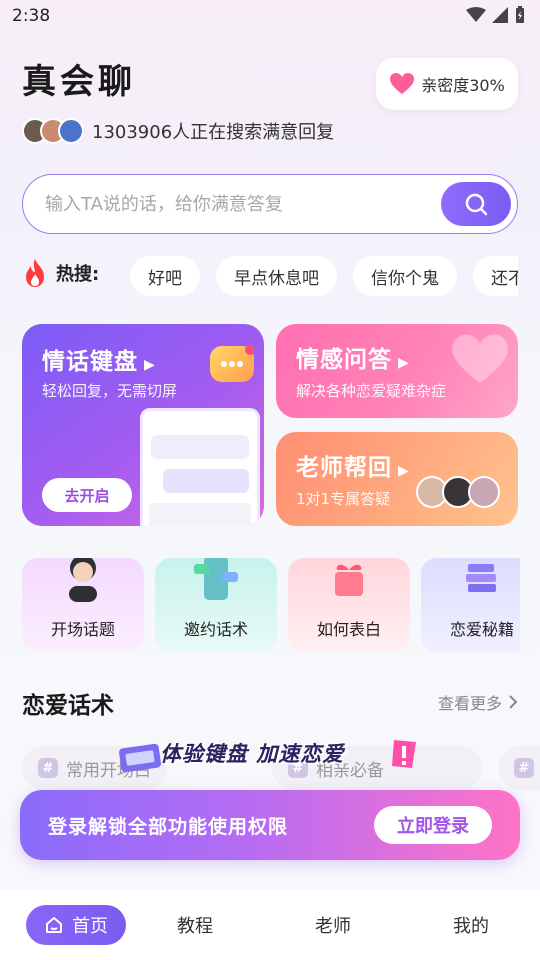 This screenshot has height=960, width=540. Describe the element at coordinates (90, 926) in the screenshot. I see `nav-label: 首页` at that location.